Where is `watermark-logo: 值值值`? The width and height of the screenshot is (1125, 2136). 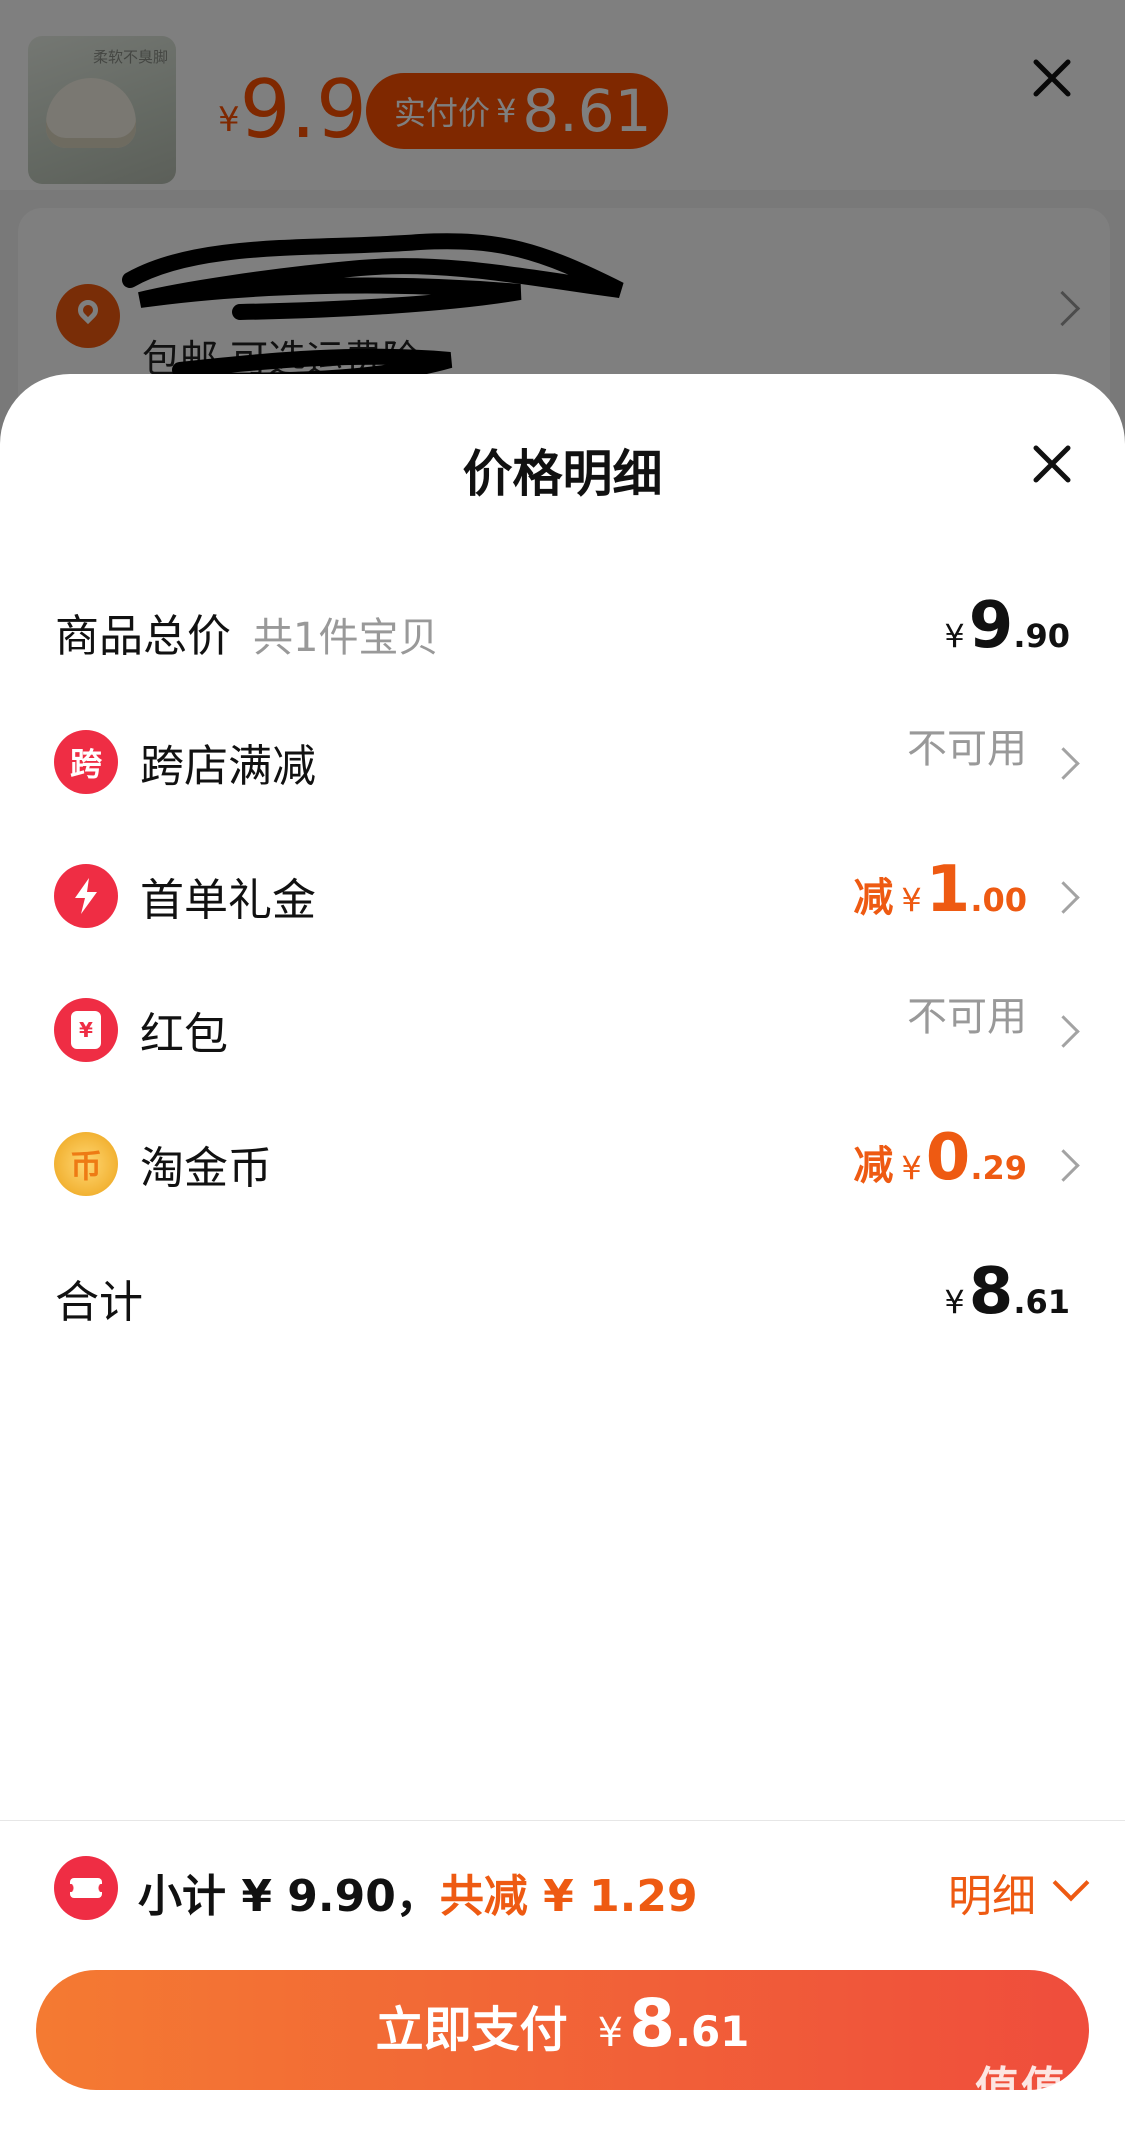
watermark-logo: 值值值 is located at coordinates (1044, 2088).